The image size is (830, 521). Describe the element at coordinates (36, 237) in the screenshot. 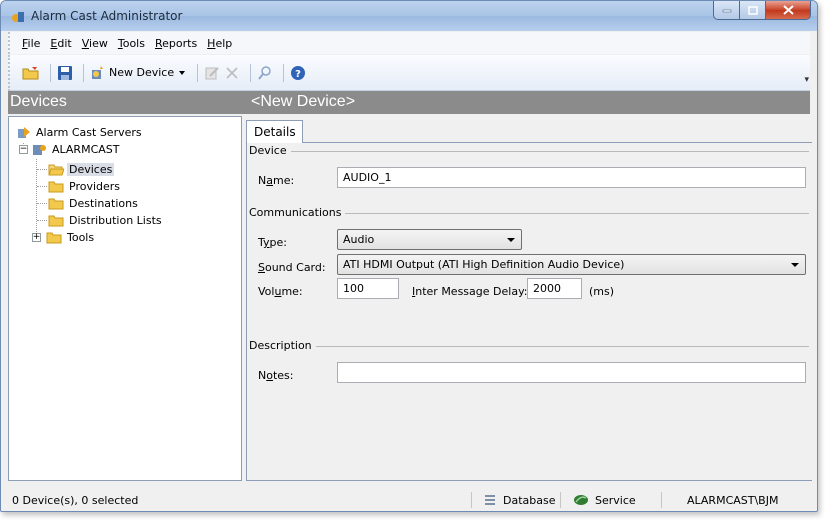

I see `expand-icon: +` at that location.